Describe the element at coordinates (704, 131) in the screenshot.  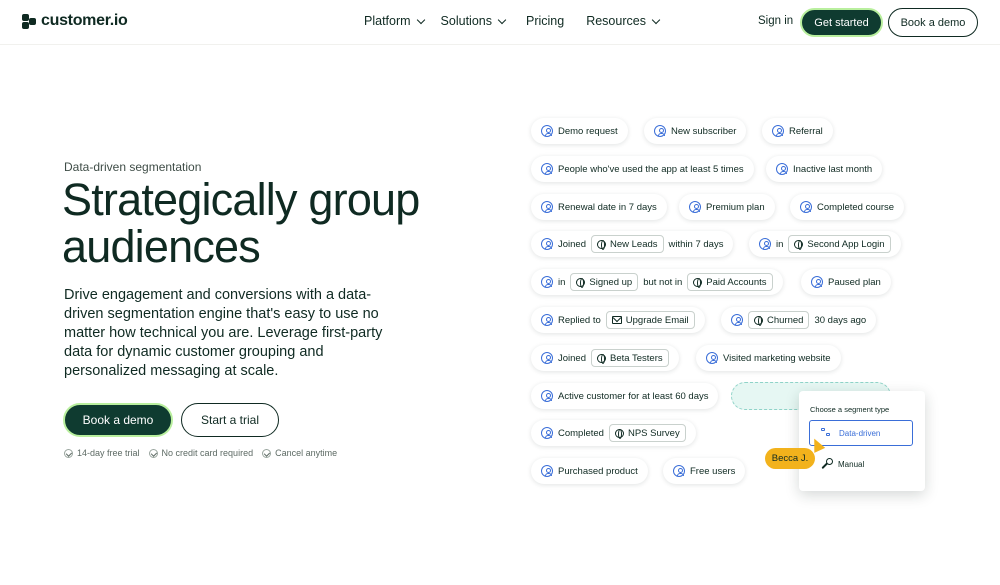
I see `tag-label: New subscriber` at that location.